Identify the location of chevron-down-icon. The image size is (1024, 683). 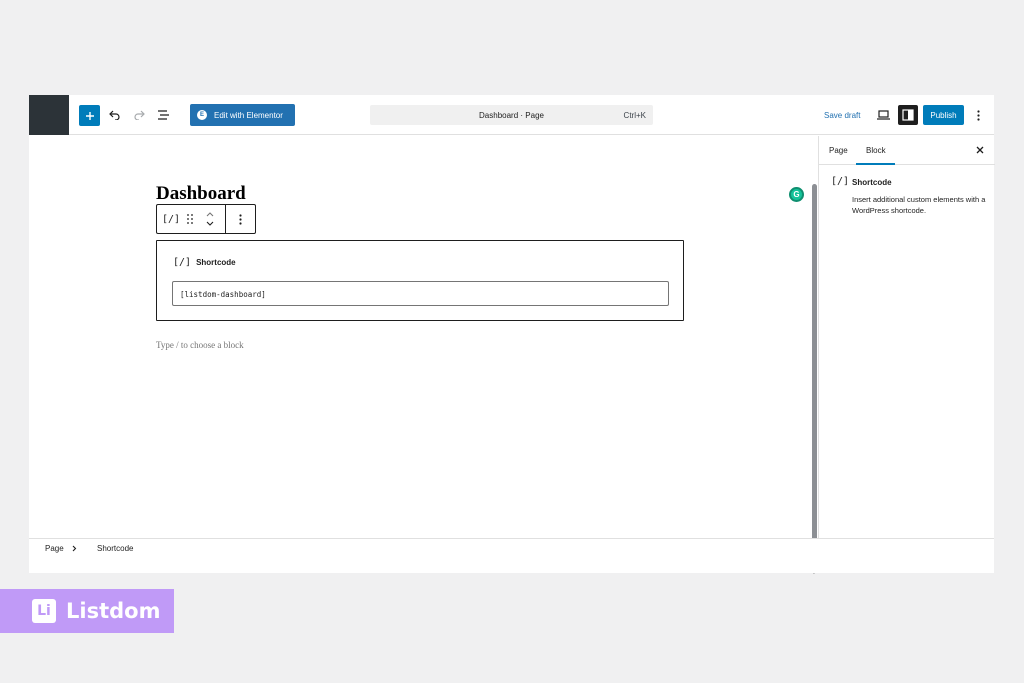
(210, 223).